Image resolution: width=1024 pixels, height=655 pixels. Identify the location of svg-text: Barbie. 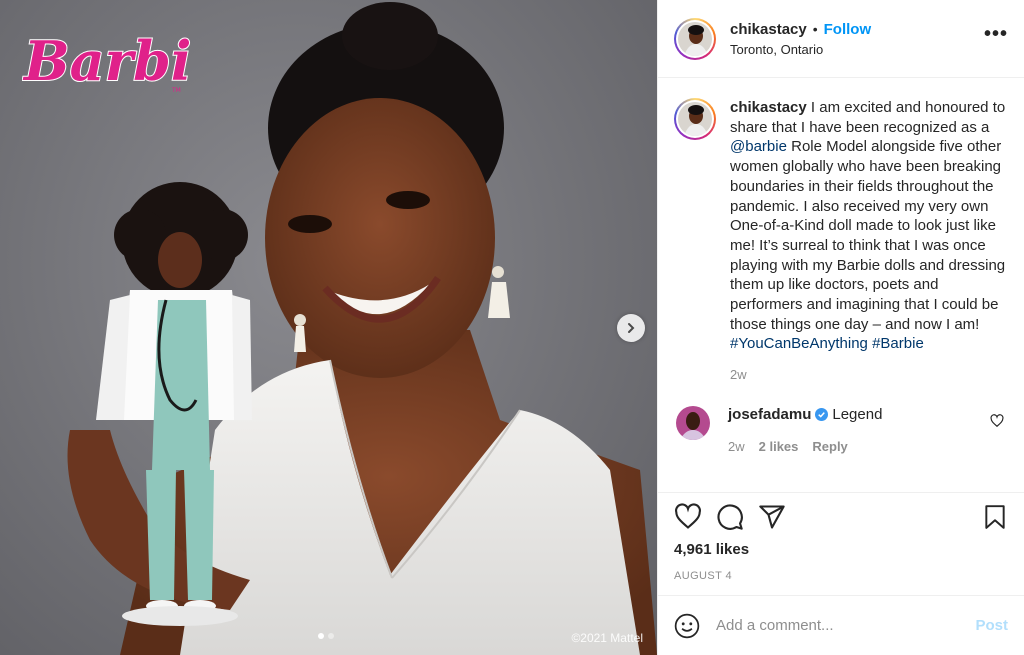
(107, 61).